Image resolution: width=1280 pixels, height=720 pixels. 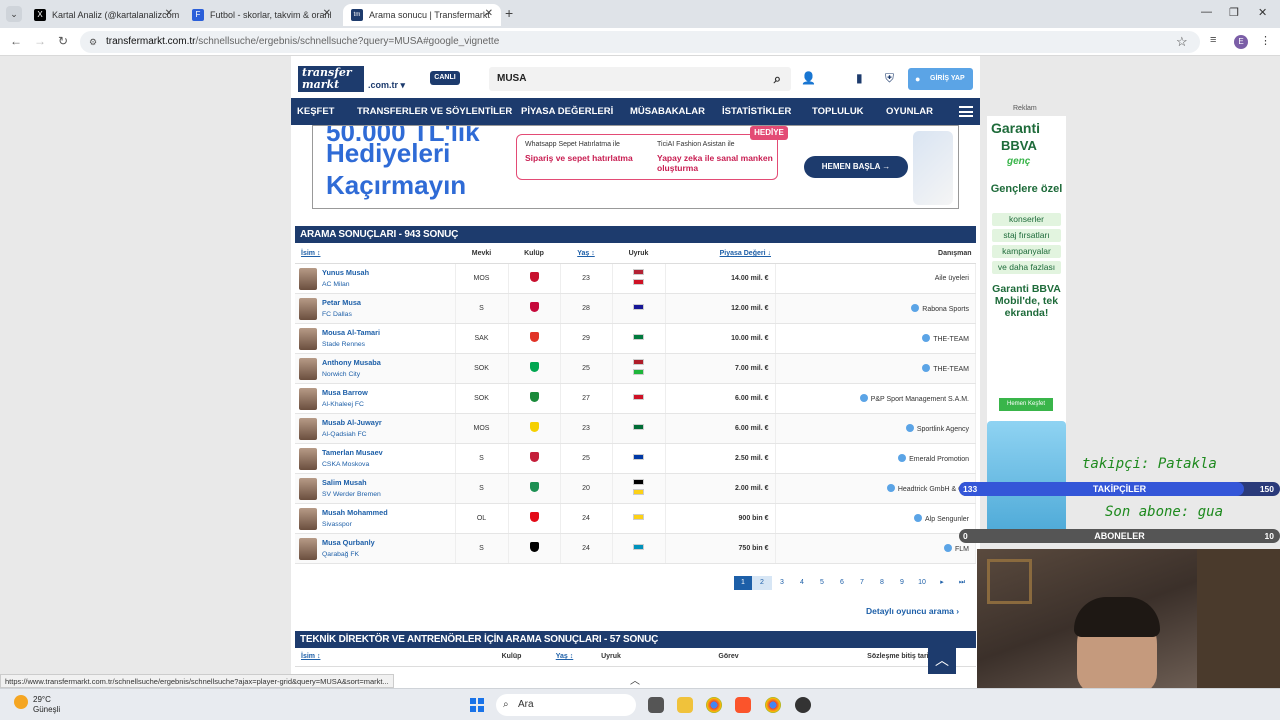 What do you see at coordinates (714, 705) in the screenshot?
I see `chrome-icon` at bounding box center [714, 705].